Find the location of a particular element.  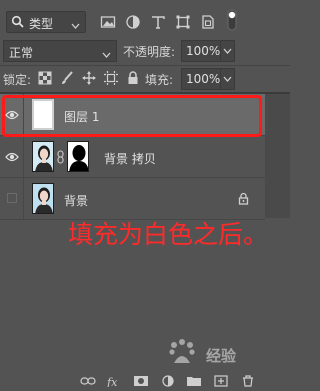

lock-image-pixels-icon is located at coordinates (68, 79).